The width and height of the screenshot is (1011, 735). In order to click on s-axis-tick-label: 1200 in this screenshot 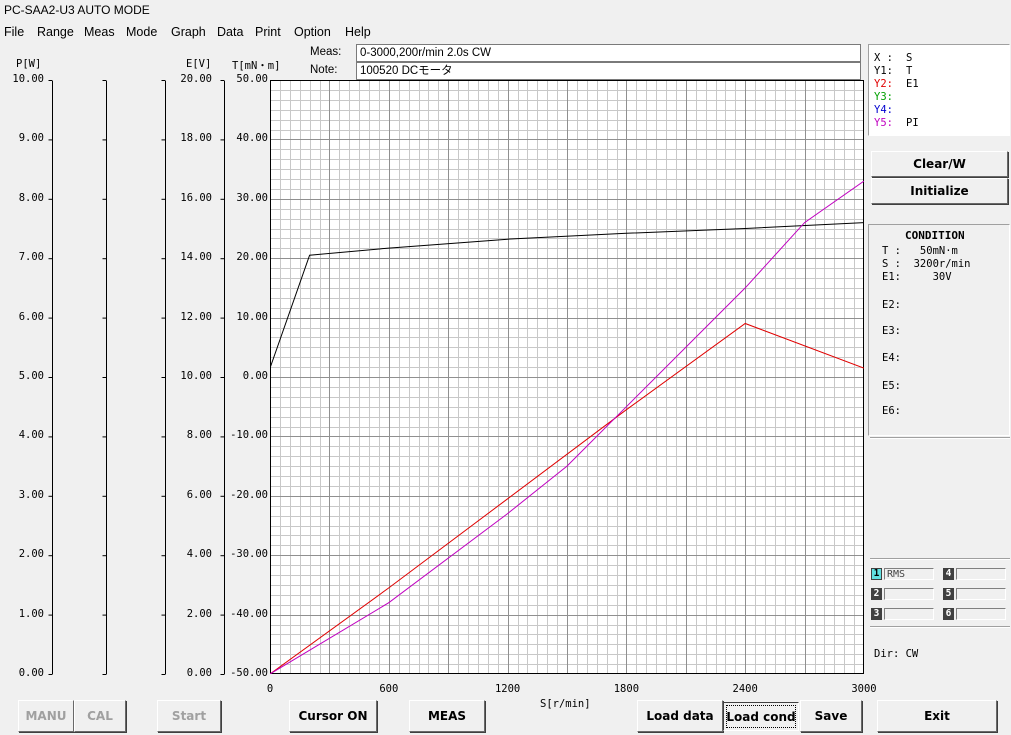, I will do `click(507, 689)`.